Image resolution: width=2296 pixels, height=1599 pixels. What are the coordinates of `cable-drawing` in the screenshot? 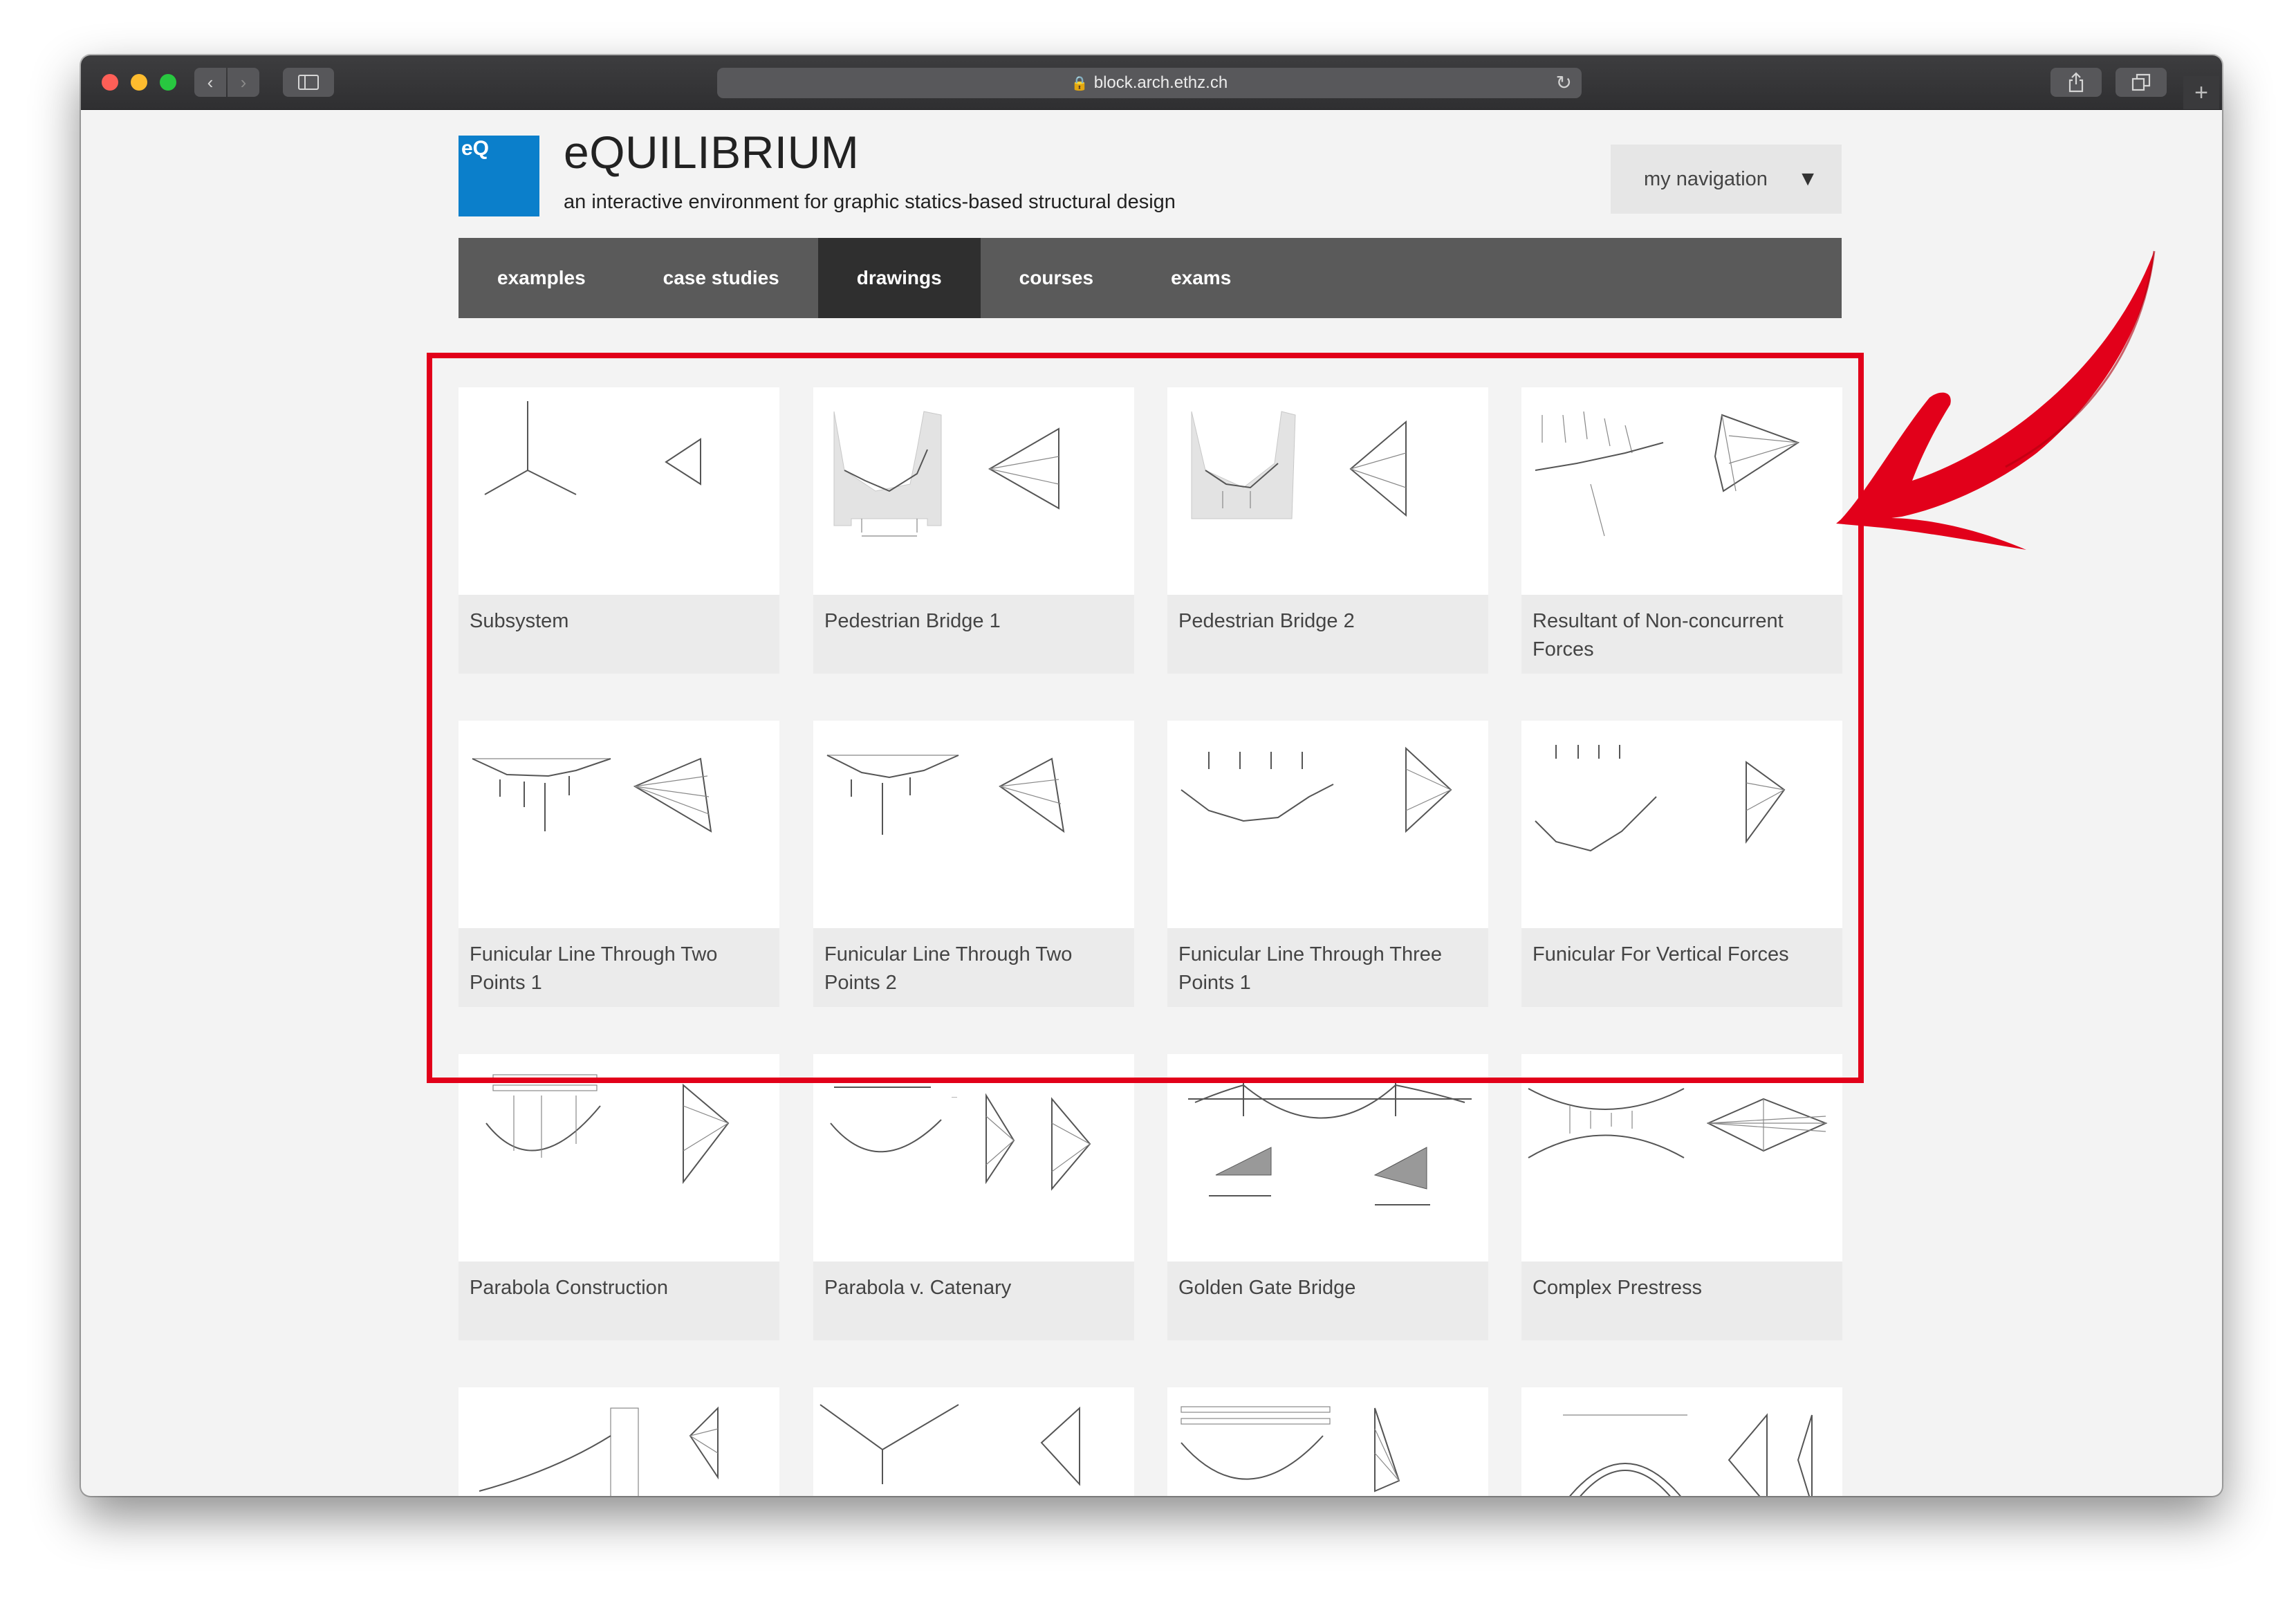 It's located at (950, 1445).